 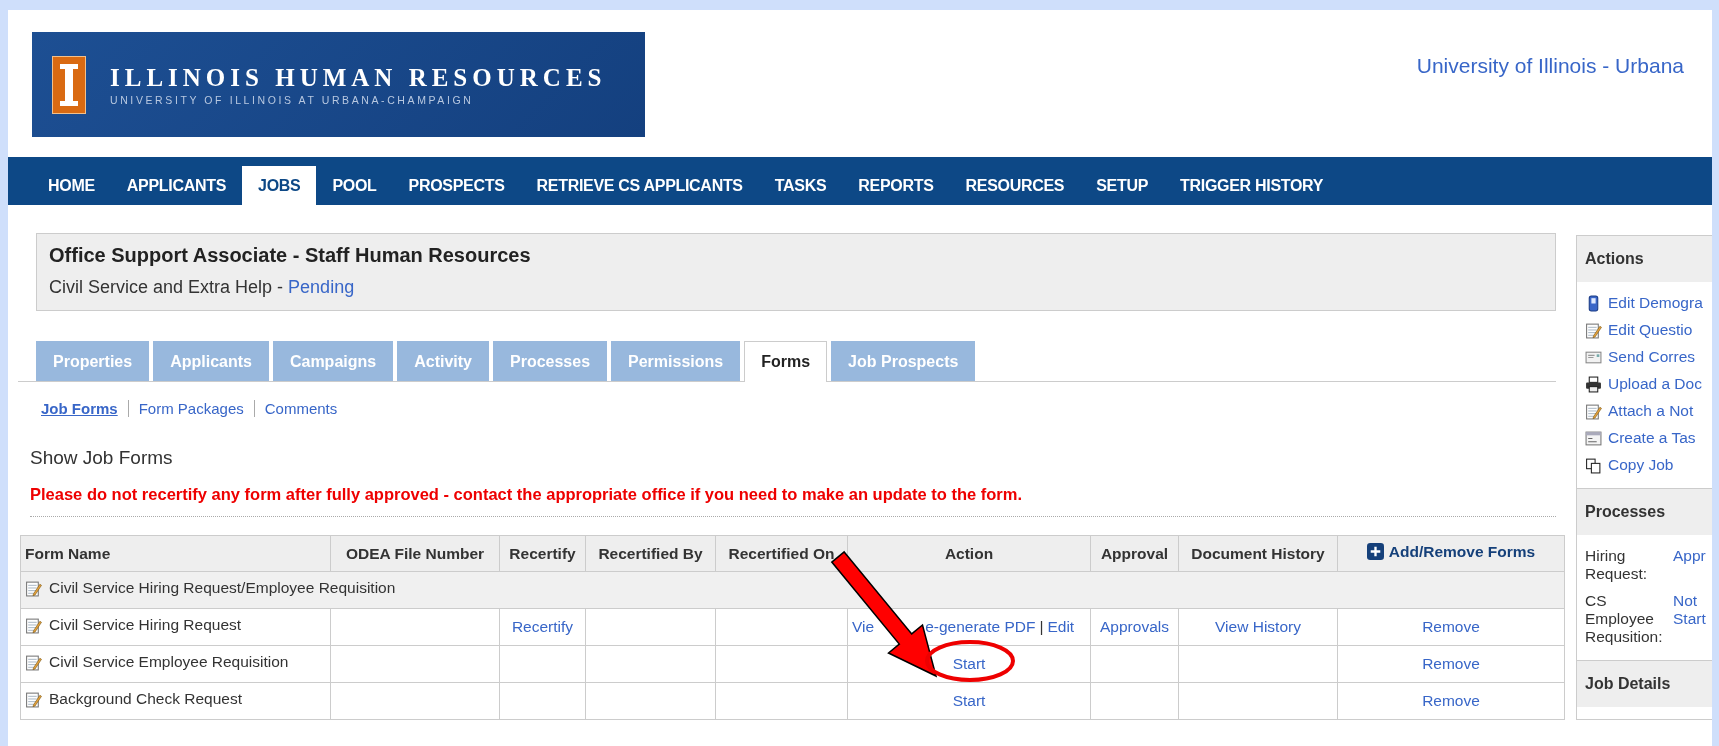 What do you see at coordinates (166, 287) in the screenshot?
I see `job-category: Civil Service and Extra Help -` at bounding box center [166, 287].